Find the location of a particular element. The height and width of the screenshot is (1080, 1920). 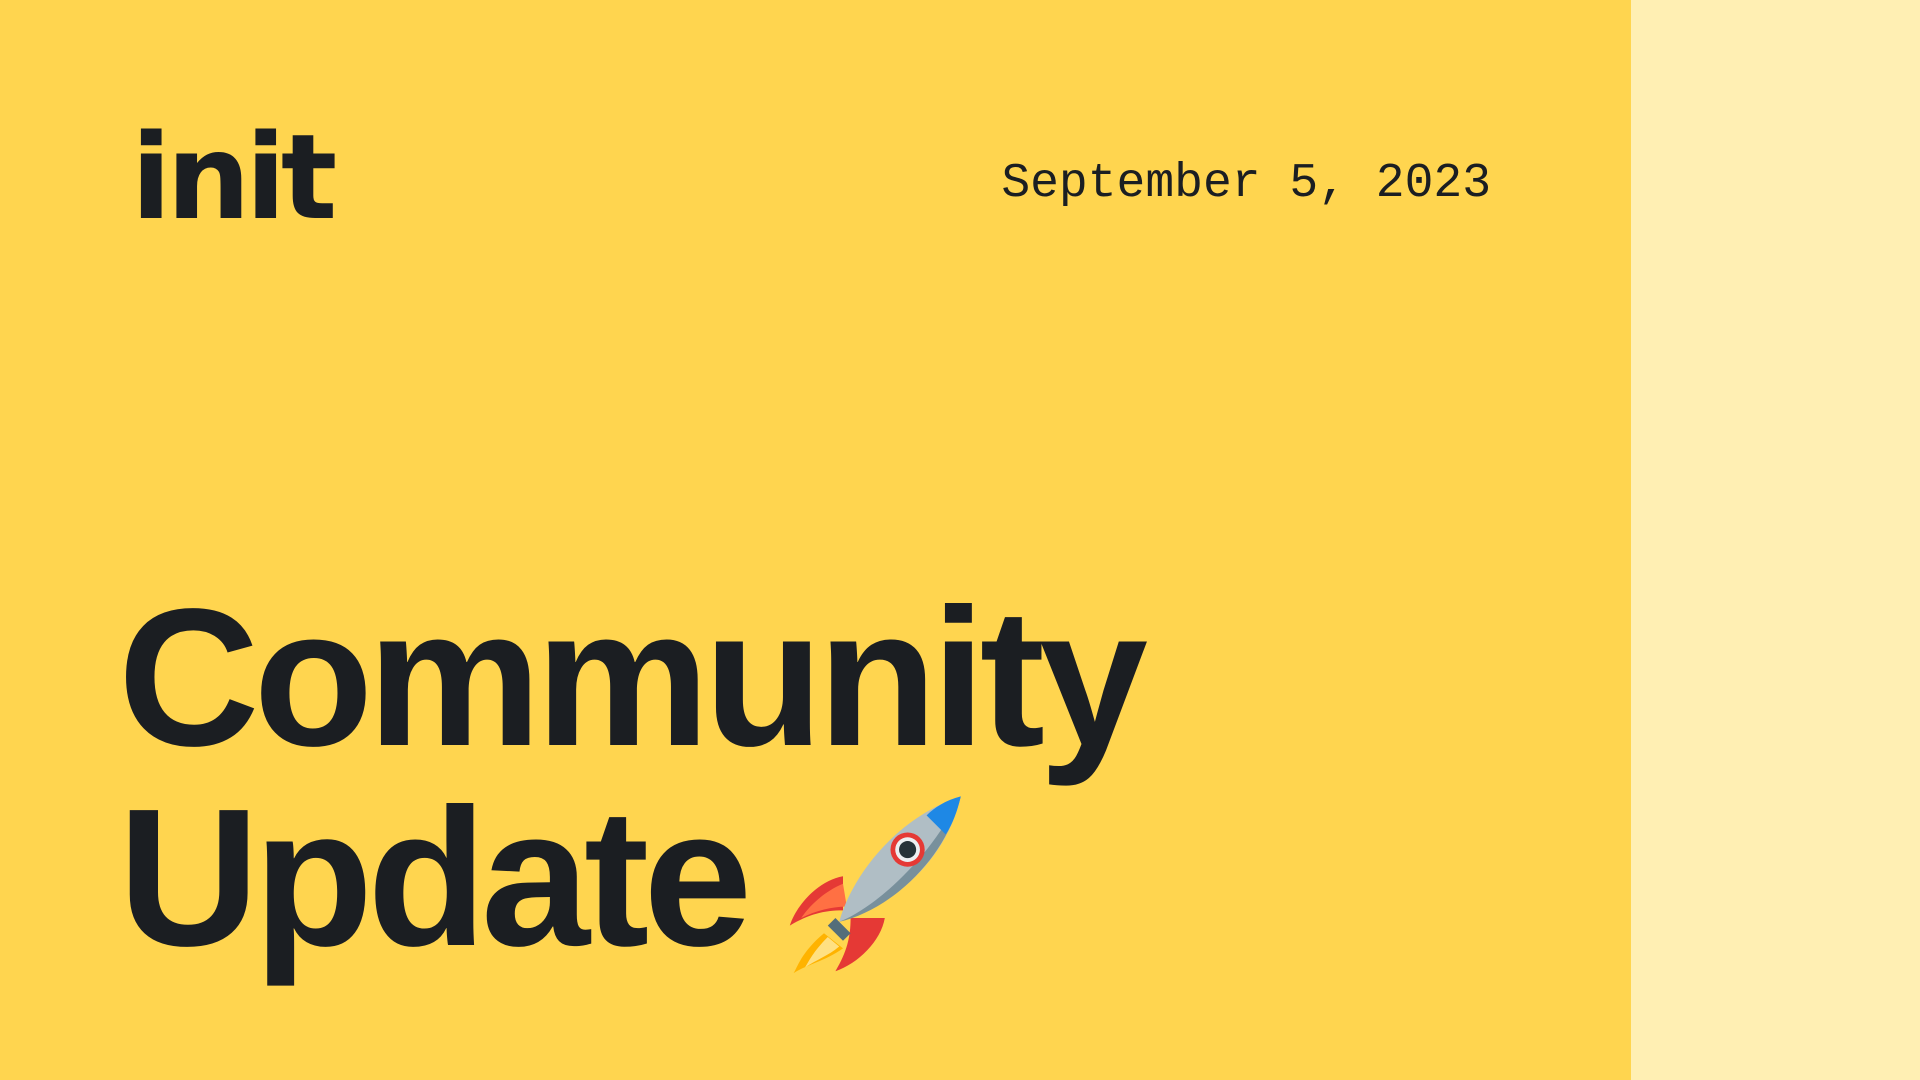

post-date: September 5, 2023 is located at coordinates (1246, 184).